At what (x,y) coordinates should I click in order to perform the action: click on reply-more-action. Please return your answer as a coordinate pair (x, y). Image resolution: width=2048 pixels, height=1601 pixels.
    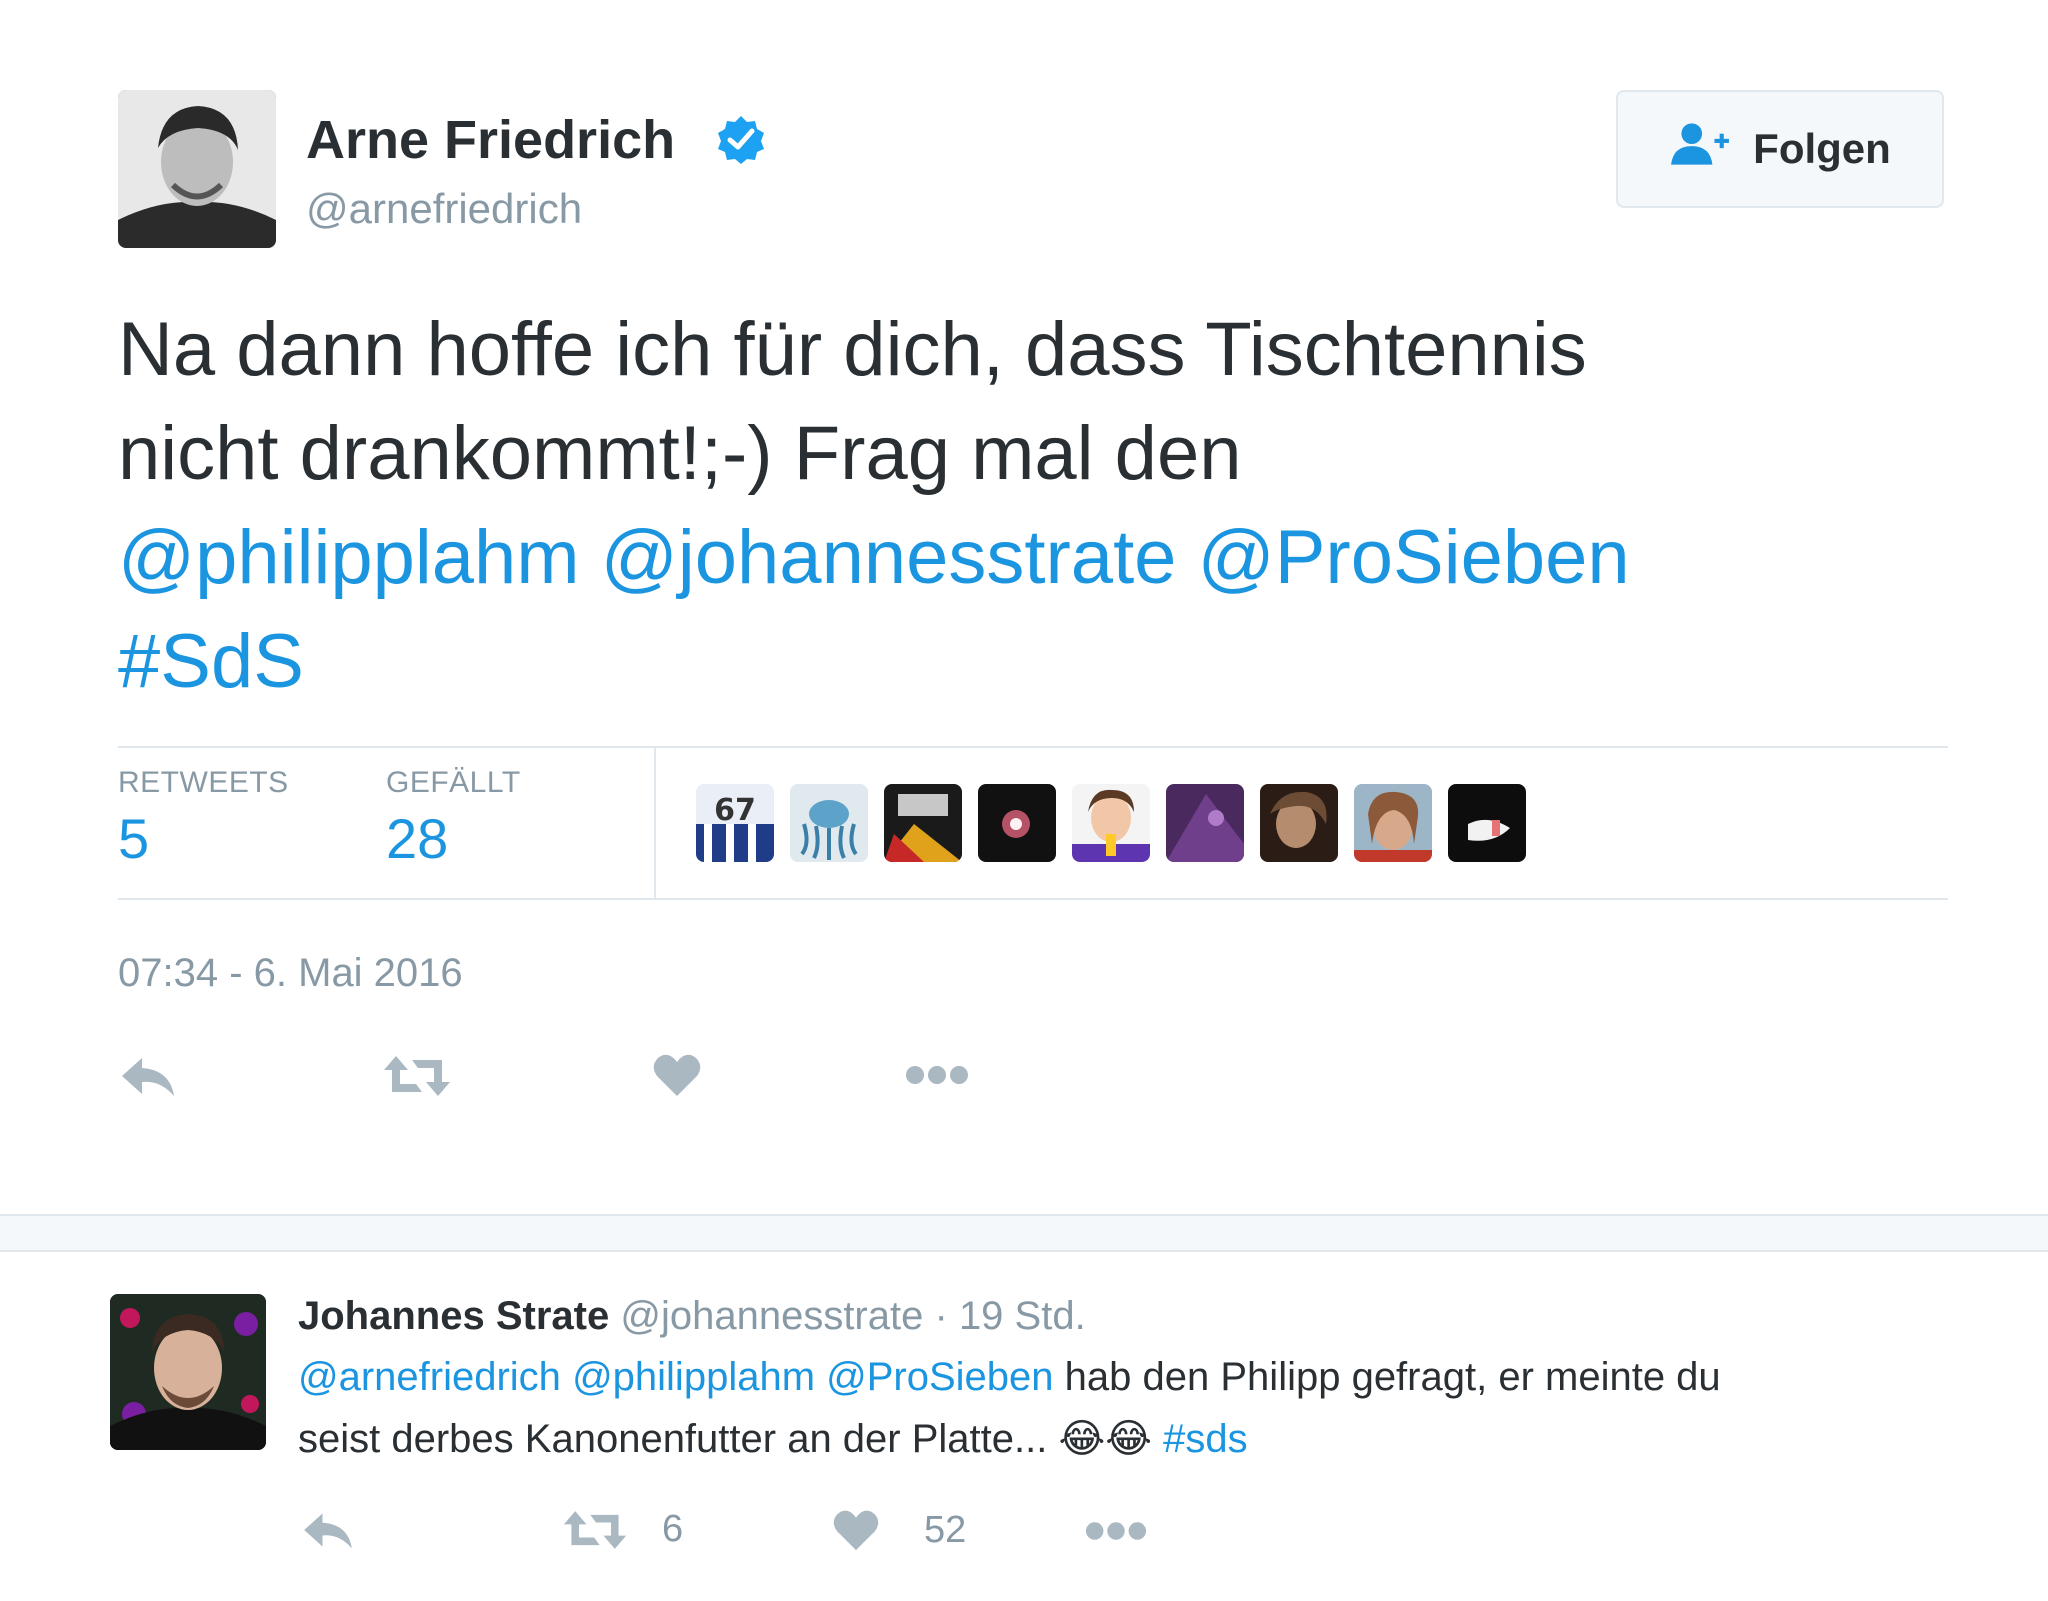
    Looking at the image, I should click on (1116, 1531).